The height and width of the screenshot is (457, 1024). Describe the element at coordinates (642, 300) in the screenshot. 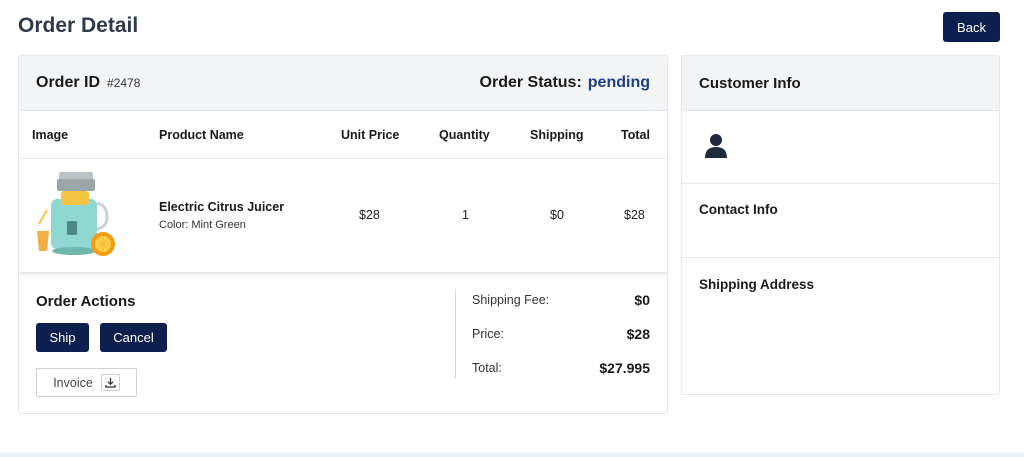

I see `shipping-fee-value: $0` at that location.